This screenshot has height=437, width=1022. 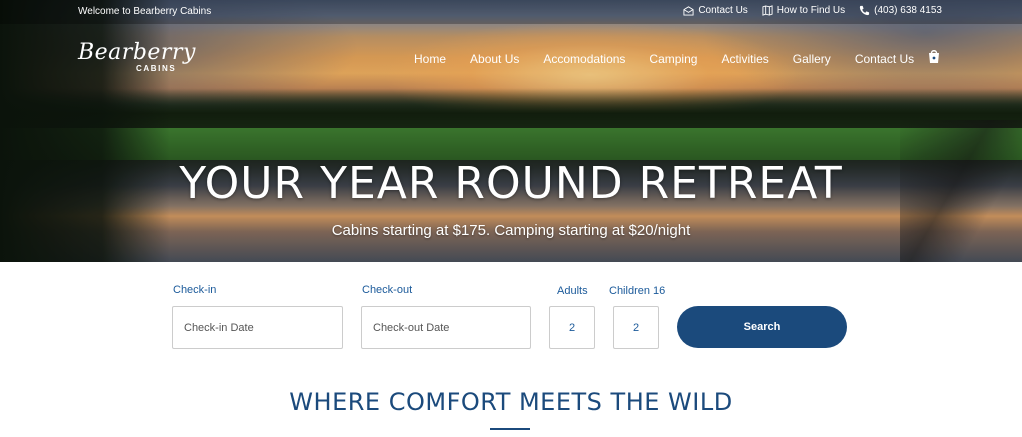 What do you see at coordinates (865, 10) in the screenshot?
I see `phone-icon` at bounding box center [865, 10].